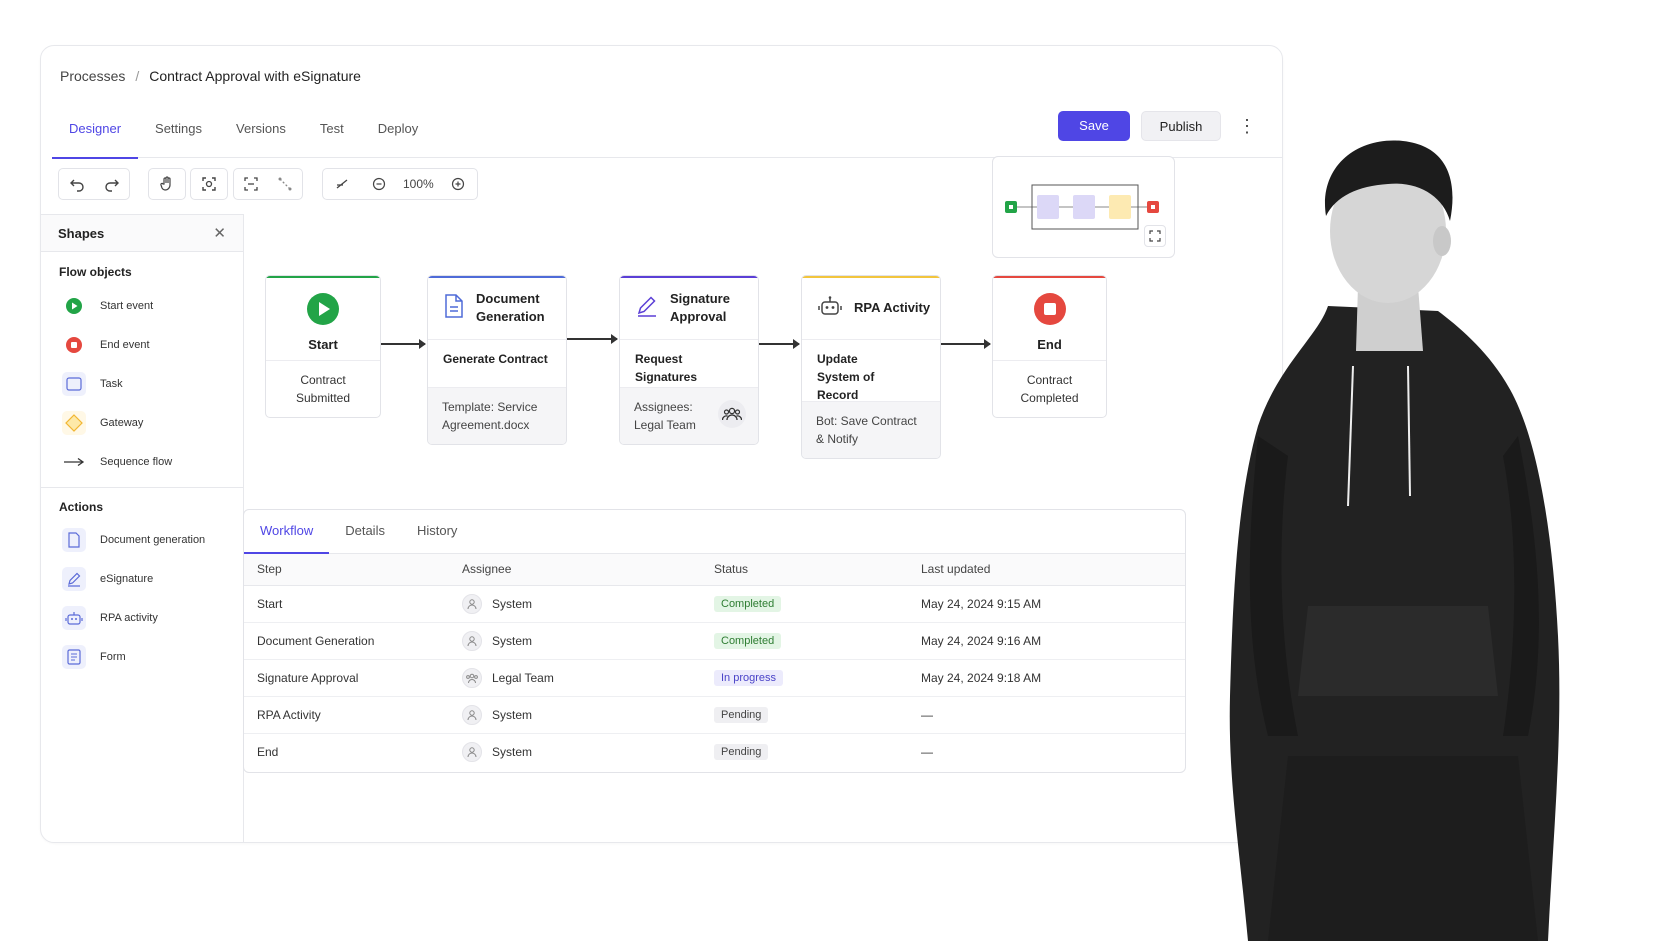 The width and height of the screenshot is (1672, 946). What do you see at coordinates (1049, 389) in the screenshot?
I see `node-body: Contract Completed` at bounding box center [1049, 389].